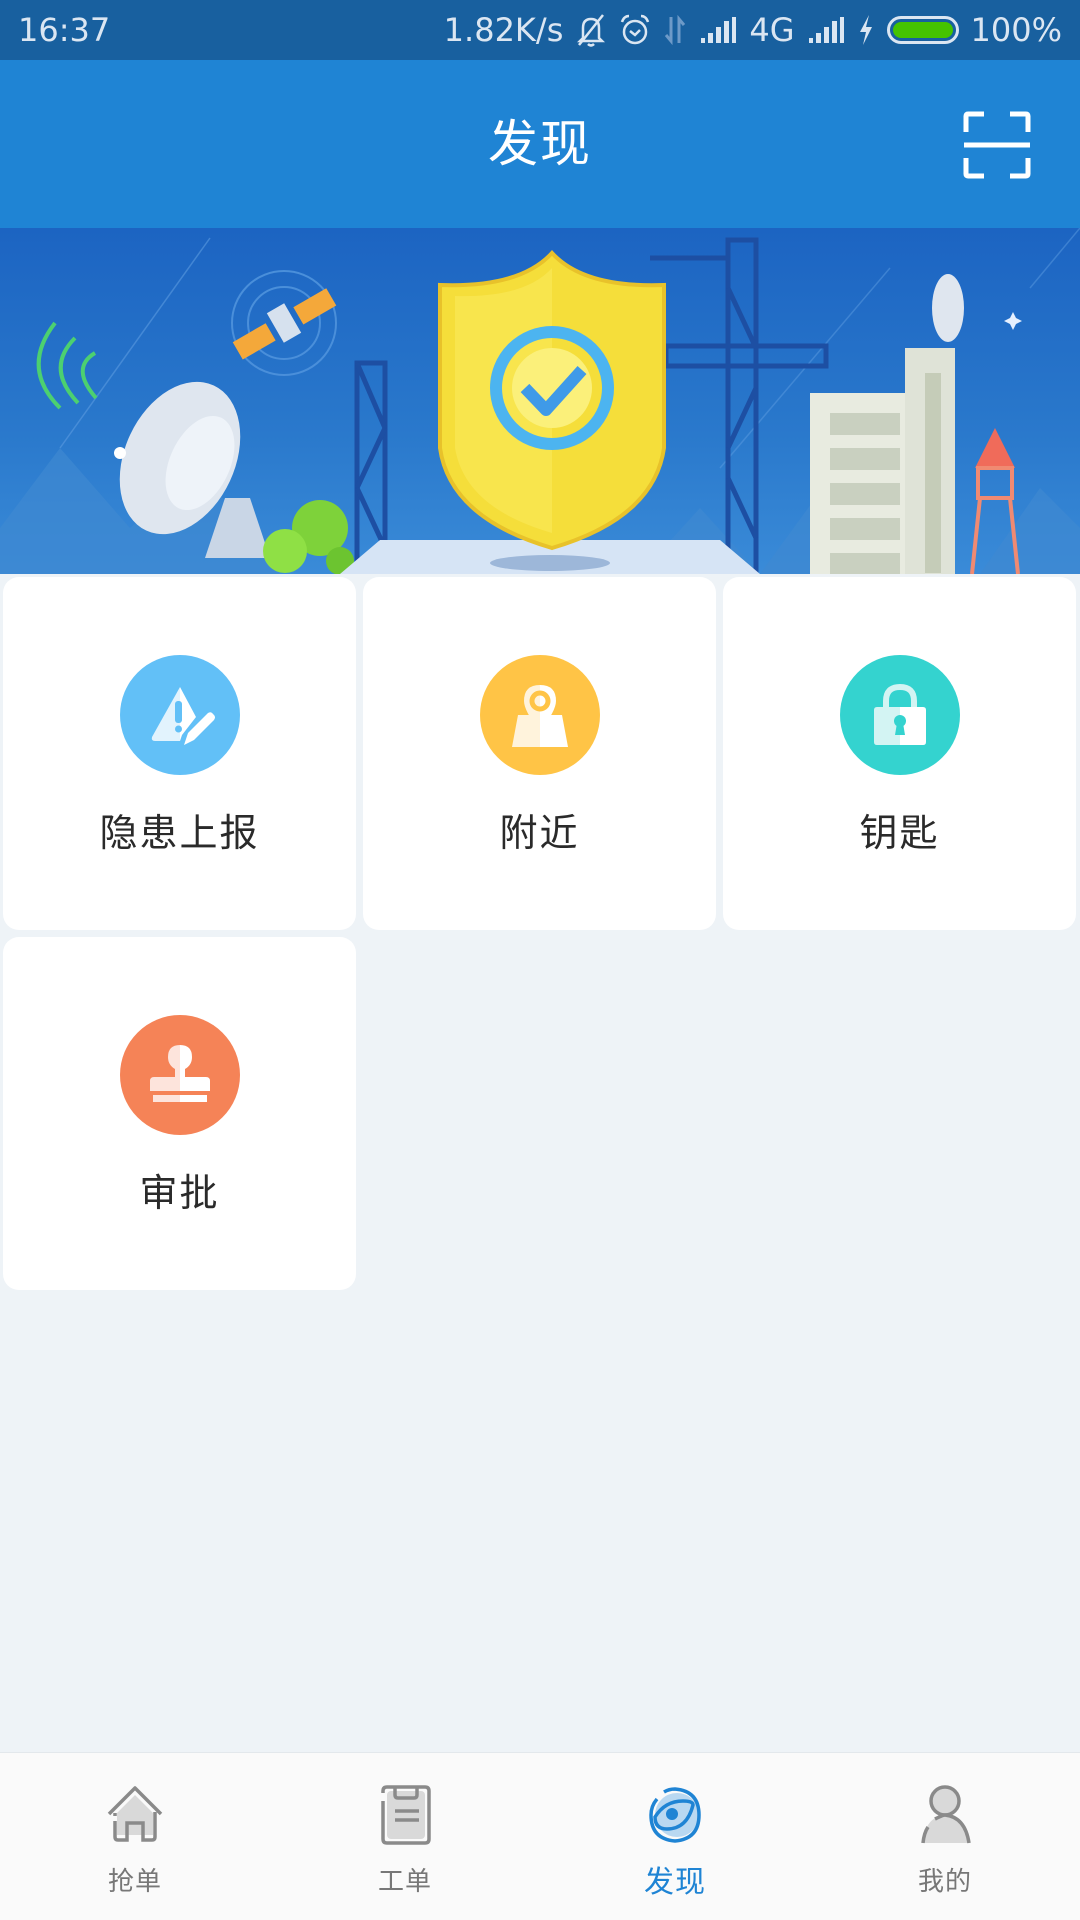 The height and width of the screenshot is (1920, 1080). Describe the element at coordinates (635, 30) in the screenshot. I see `alarm-icon` at that location.